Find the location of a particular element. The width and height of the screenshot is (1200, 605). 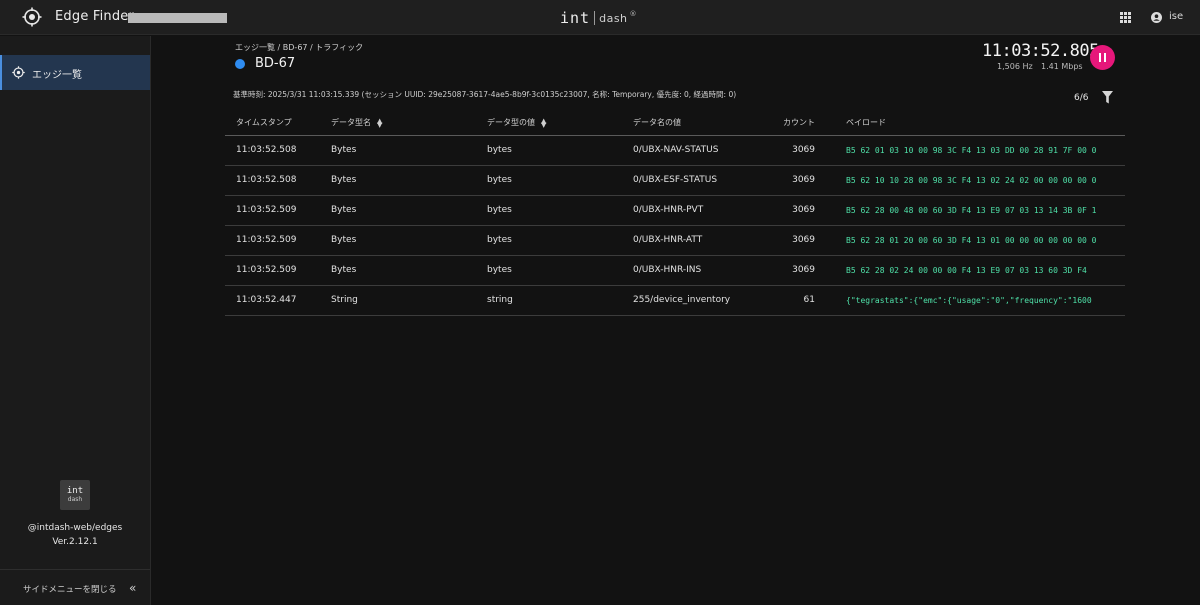

header-label: データ型名 is located at coordinates (351, 122).